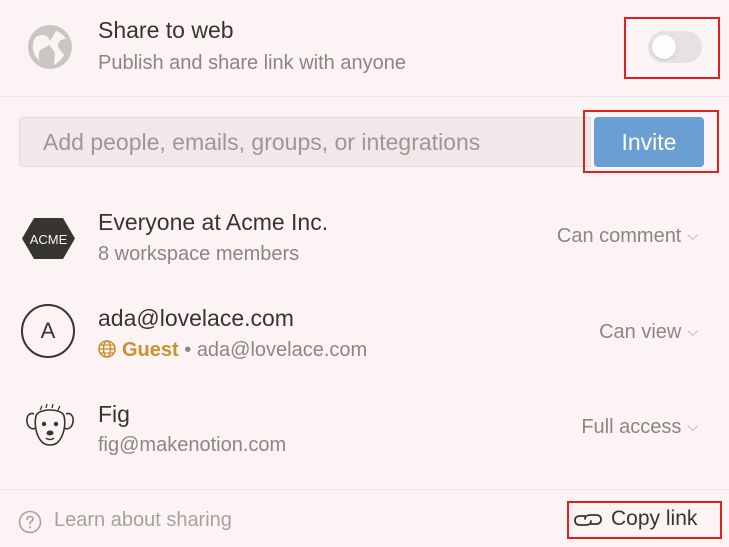 Image resolution: width=729 pixels, height=547 pixels. I want to click on learn-about-sharing-link: Learn about sharing, so click(143, 520).